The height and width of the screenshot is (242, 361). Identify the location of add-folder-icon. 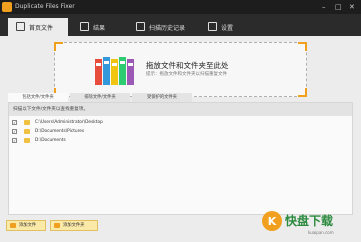
(57, 225).